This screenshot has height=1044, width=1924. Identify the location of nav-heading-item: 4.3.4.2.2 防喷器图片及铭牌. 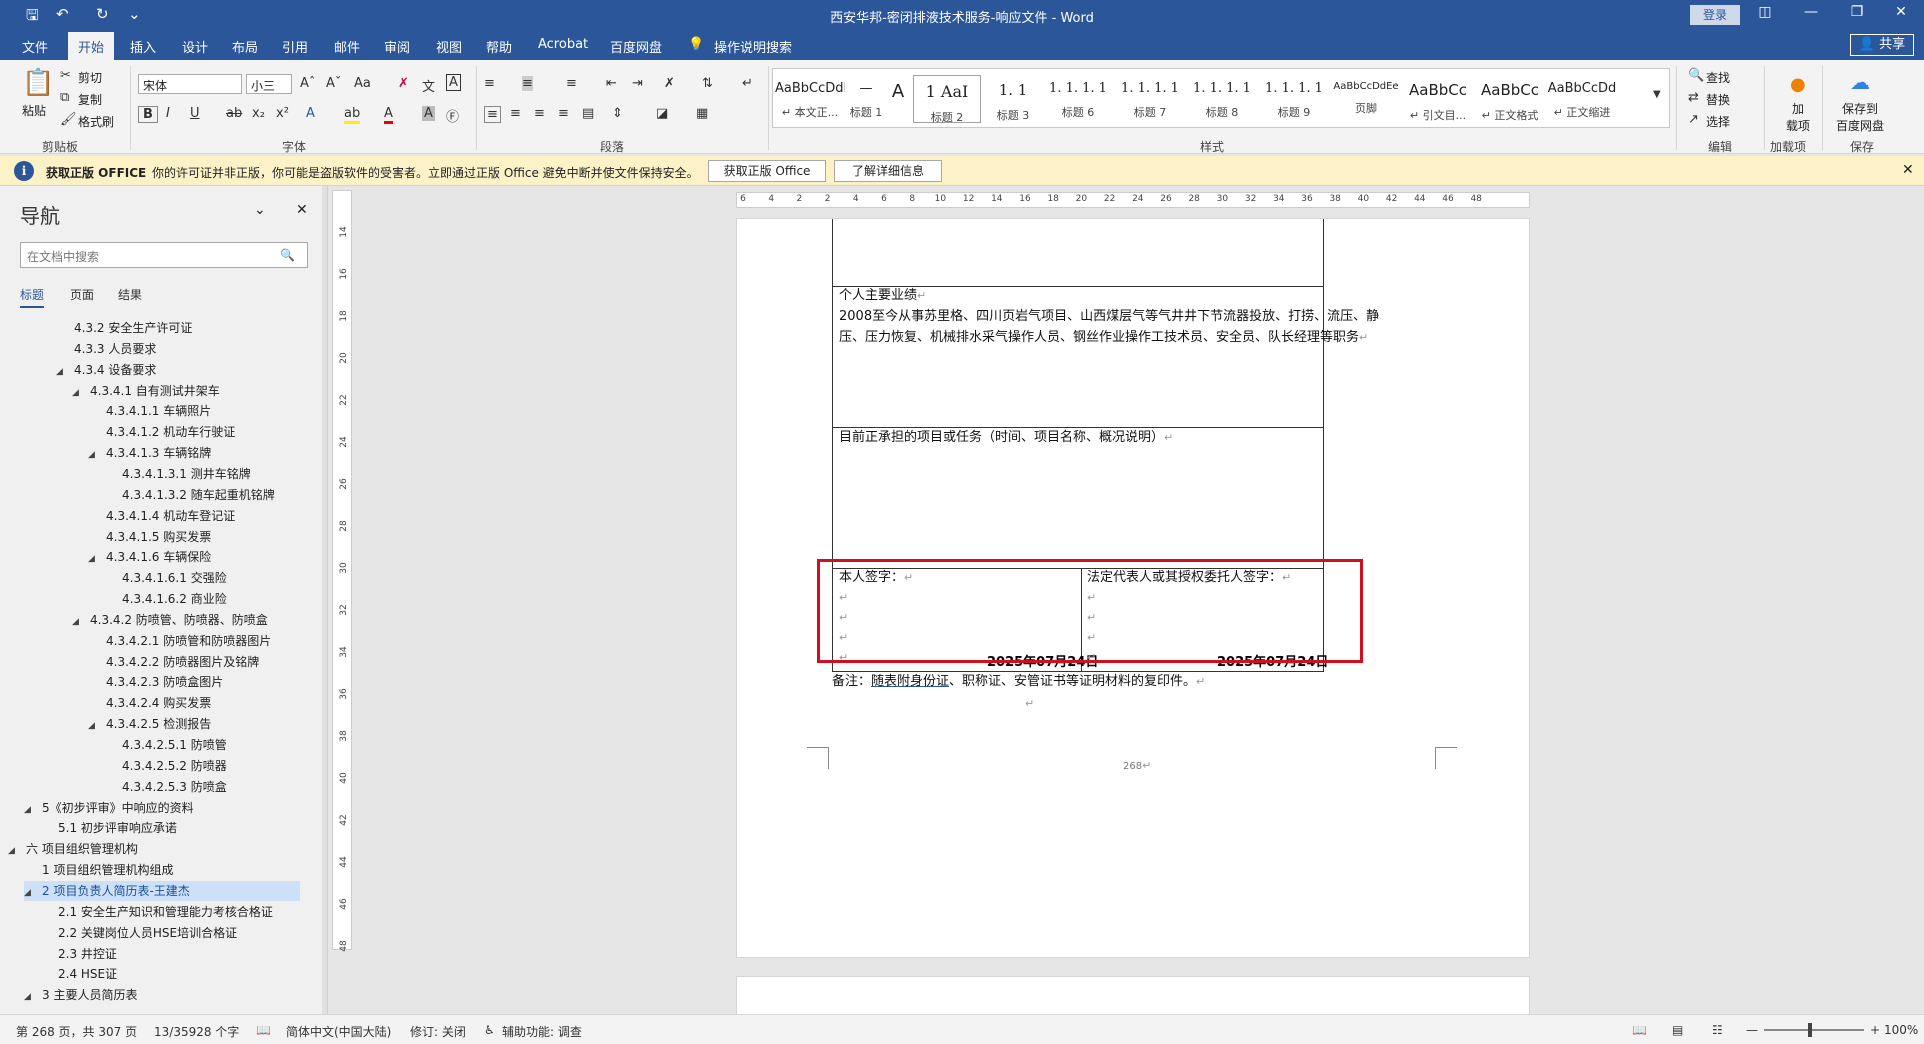
(173, 662).